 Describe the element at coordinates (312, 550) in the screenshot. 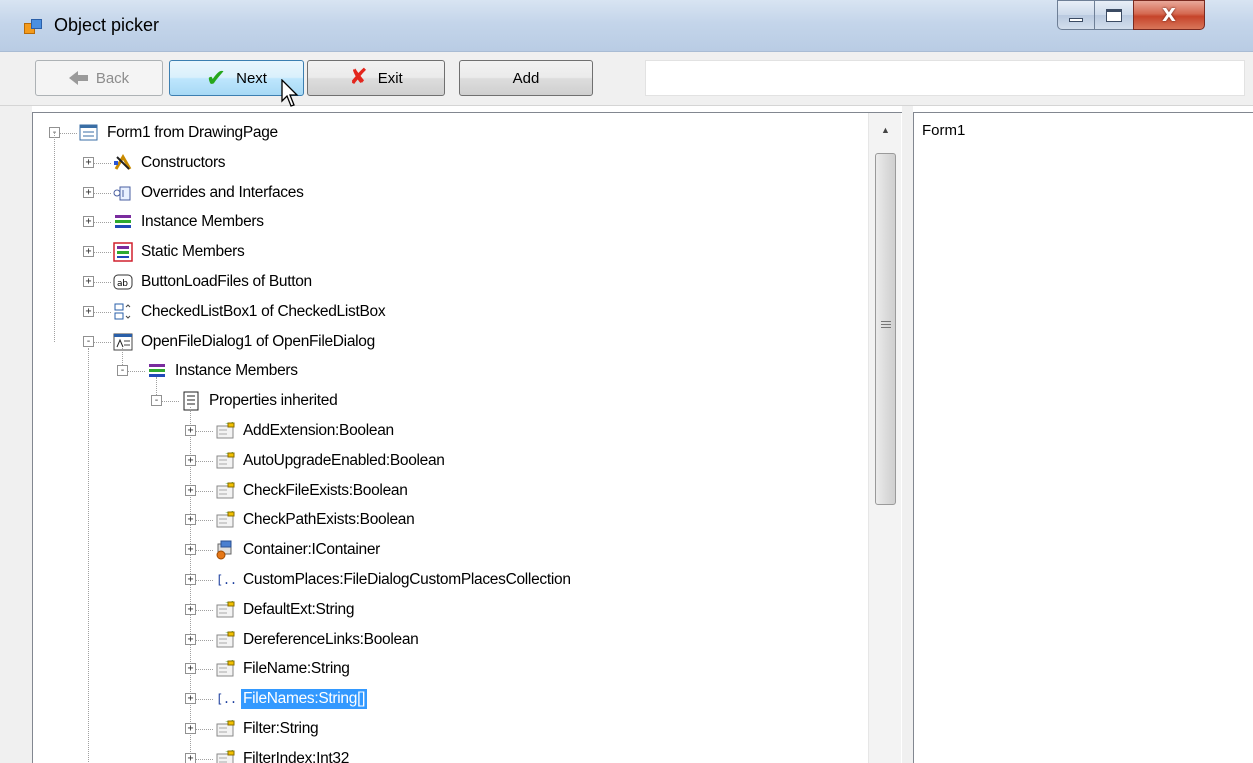

I see `tree-item-label: Container:IContainer` at that location.